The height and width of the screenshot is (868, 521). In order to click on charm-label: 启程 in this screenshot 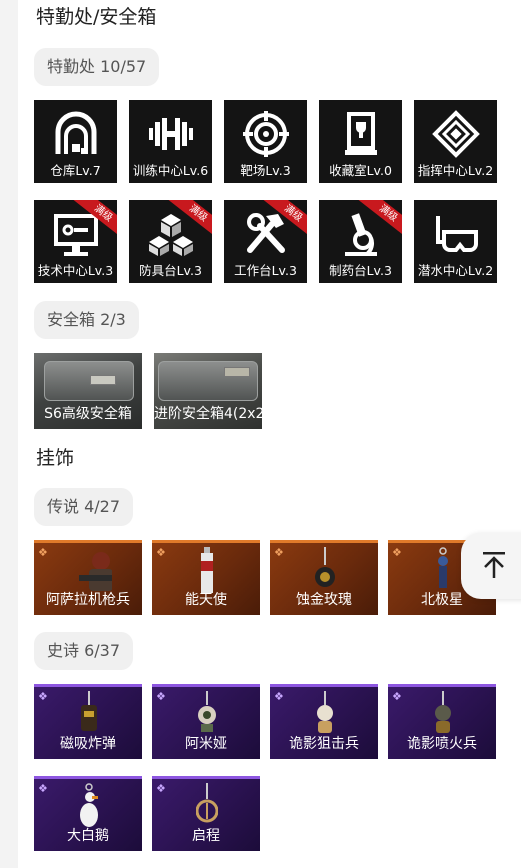, I will do `click(206, 836)`.